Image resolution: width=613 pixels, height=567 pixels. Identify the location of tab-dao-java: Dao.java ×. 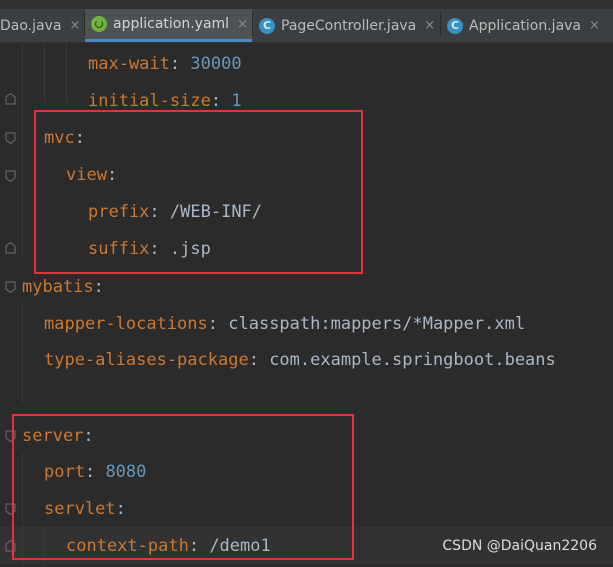
(40, 25).